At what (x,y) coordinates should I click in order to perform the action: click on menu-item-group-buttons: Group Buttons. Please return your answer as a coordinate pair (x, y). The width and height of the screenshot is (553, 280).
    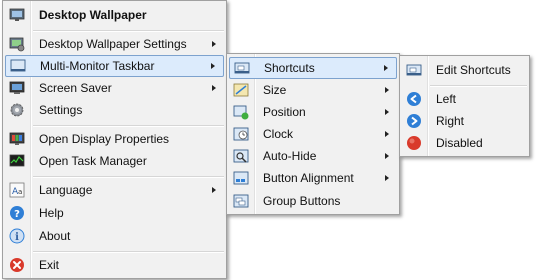
    Looking at the image, I should click on (313, 201).